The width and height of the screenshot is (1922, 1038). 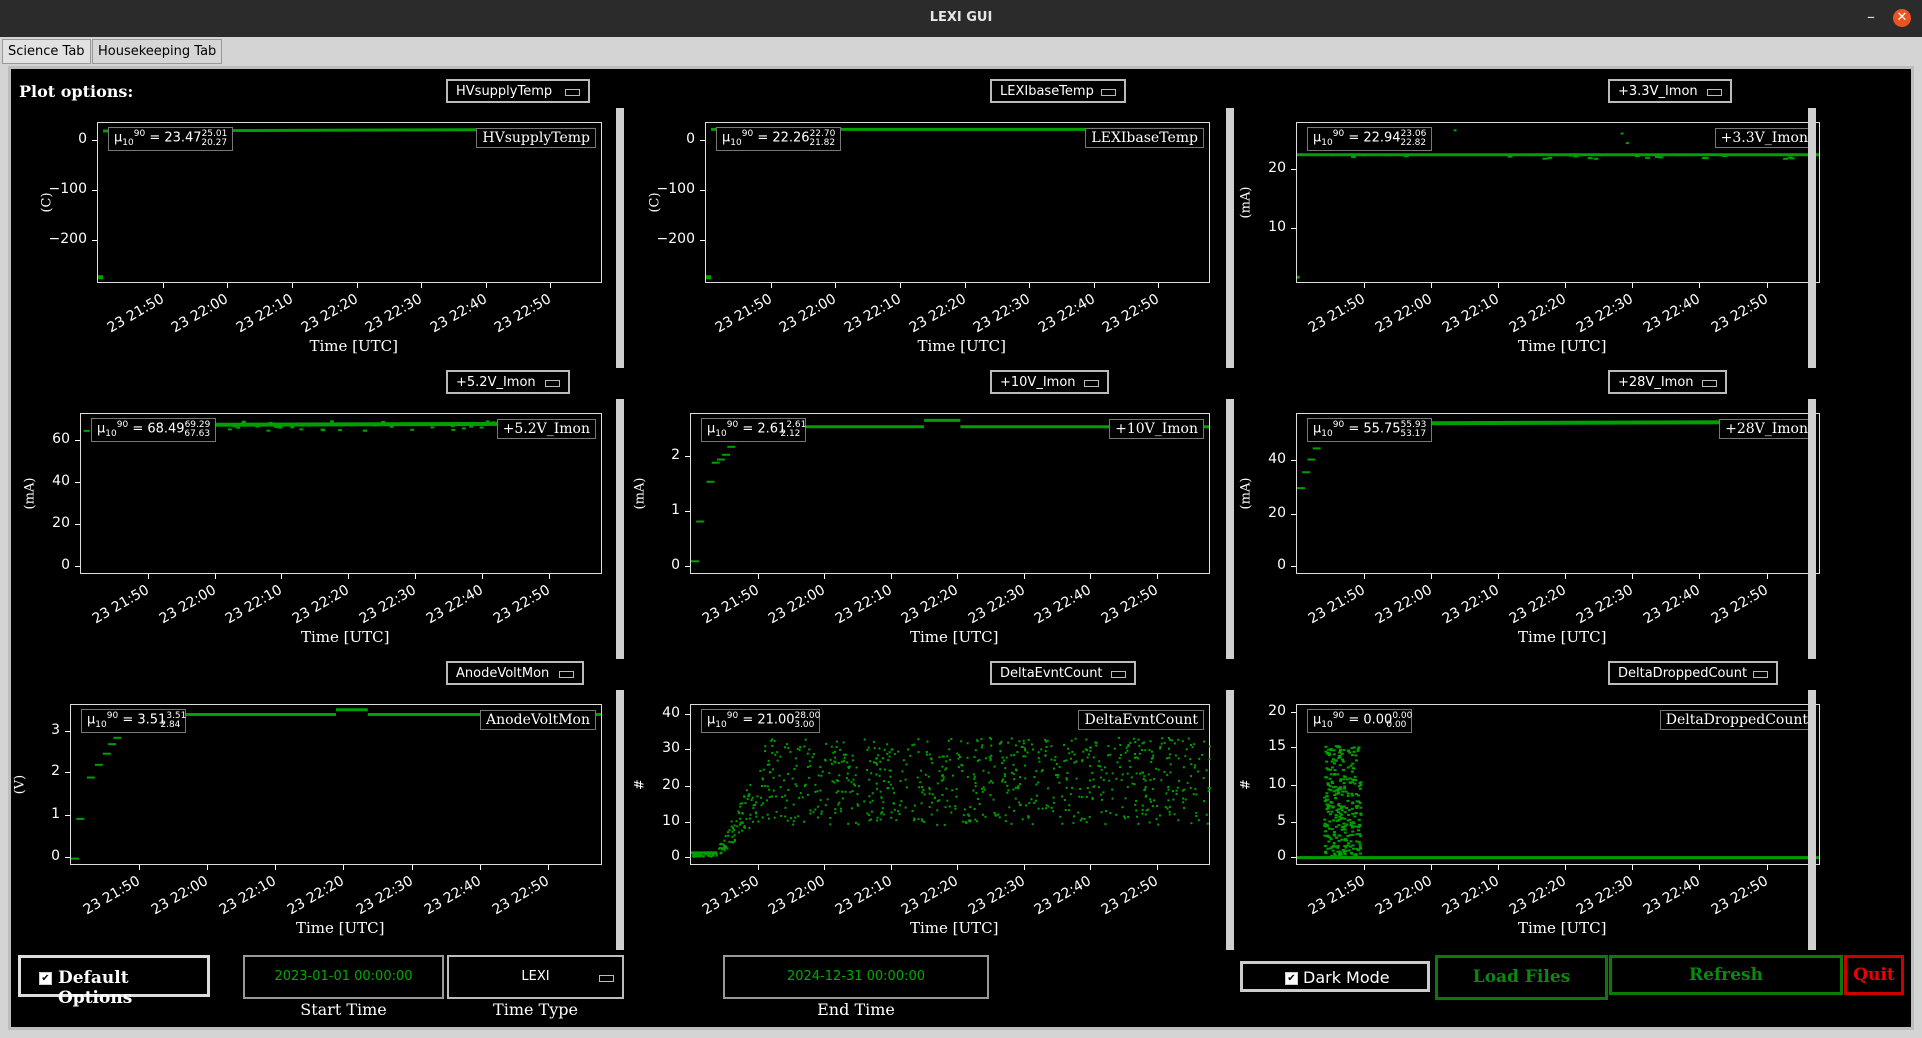 What do you see at coordinates (1049, 382) in the screenshot?
I see `plot-selector-dropdown: +10V_Imon` at bounding box center [1049, 382].